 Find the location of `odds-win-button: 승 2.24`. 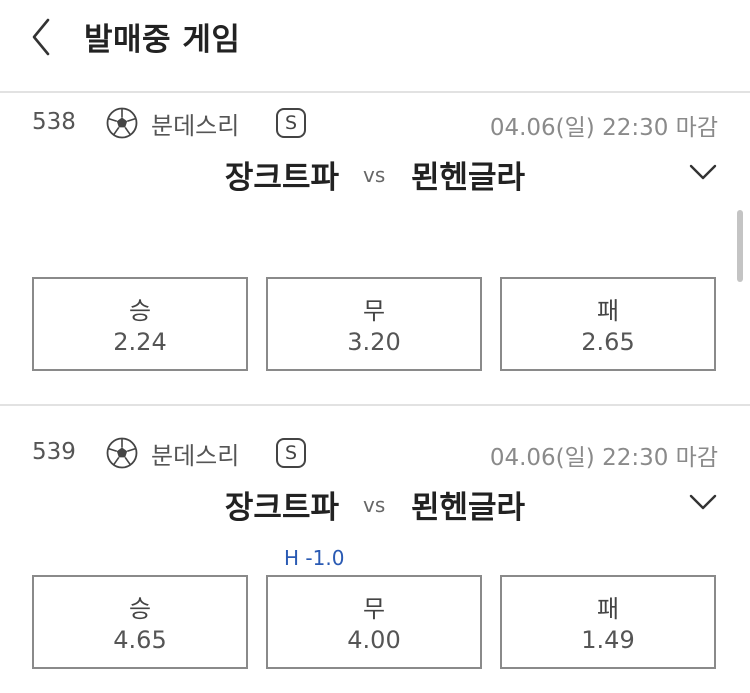

odds-win-button: 승 2.24 is located at coordinates (140, 324).